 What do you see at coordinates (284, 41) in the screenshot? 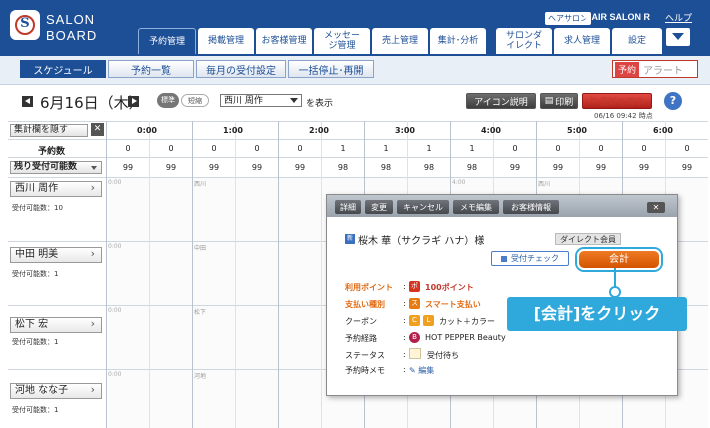
I see `tab-customers: お客様管理` at bounding box center [284, 41].